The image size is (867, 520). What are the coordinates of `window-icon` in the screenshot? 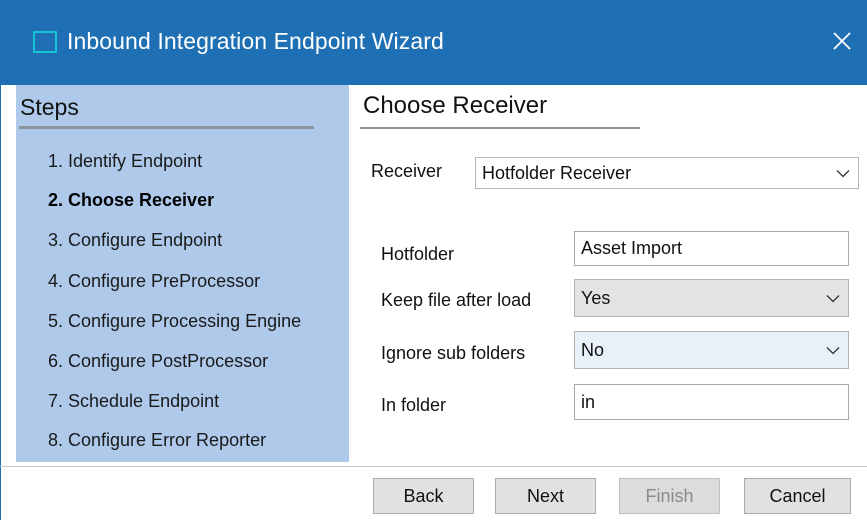 It's located at (45, 42).